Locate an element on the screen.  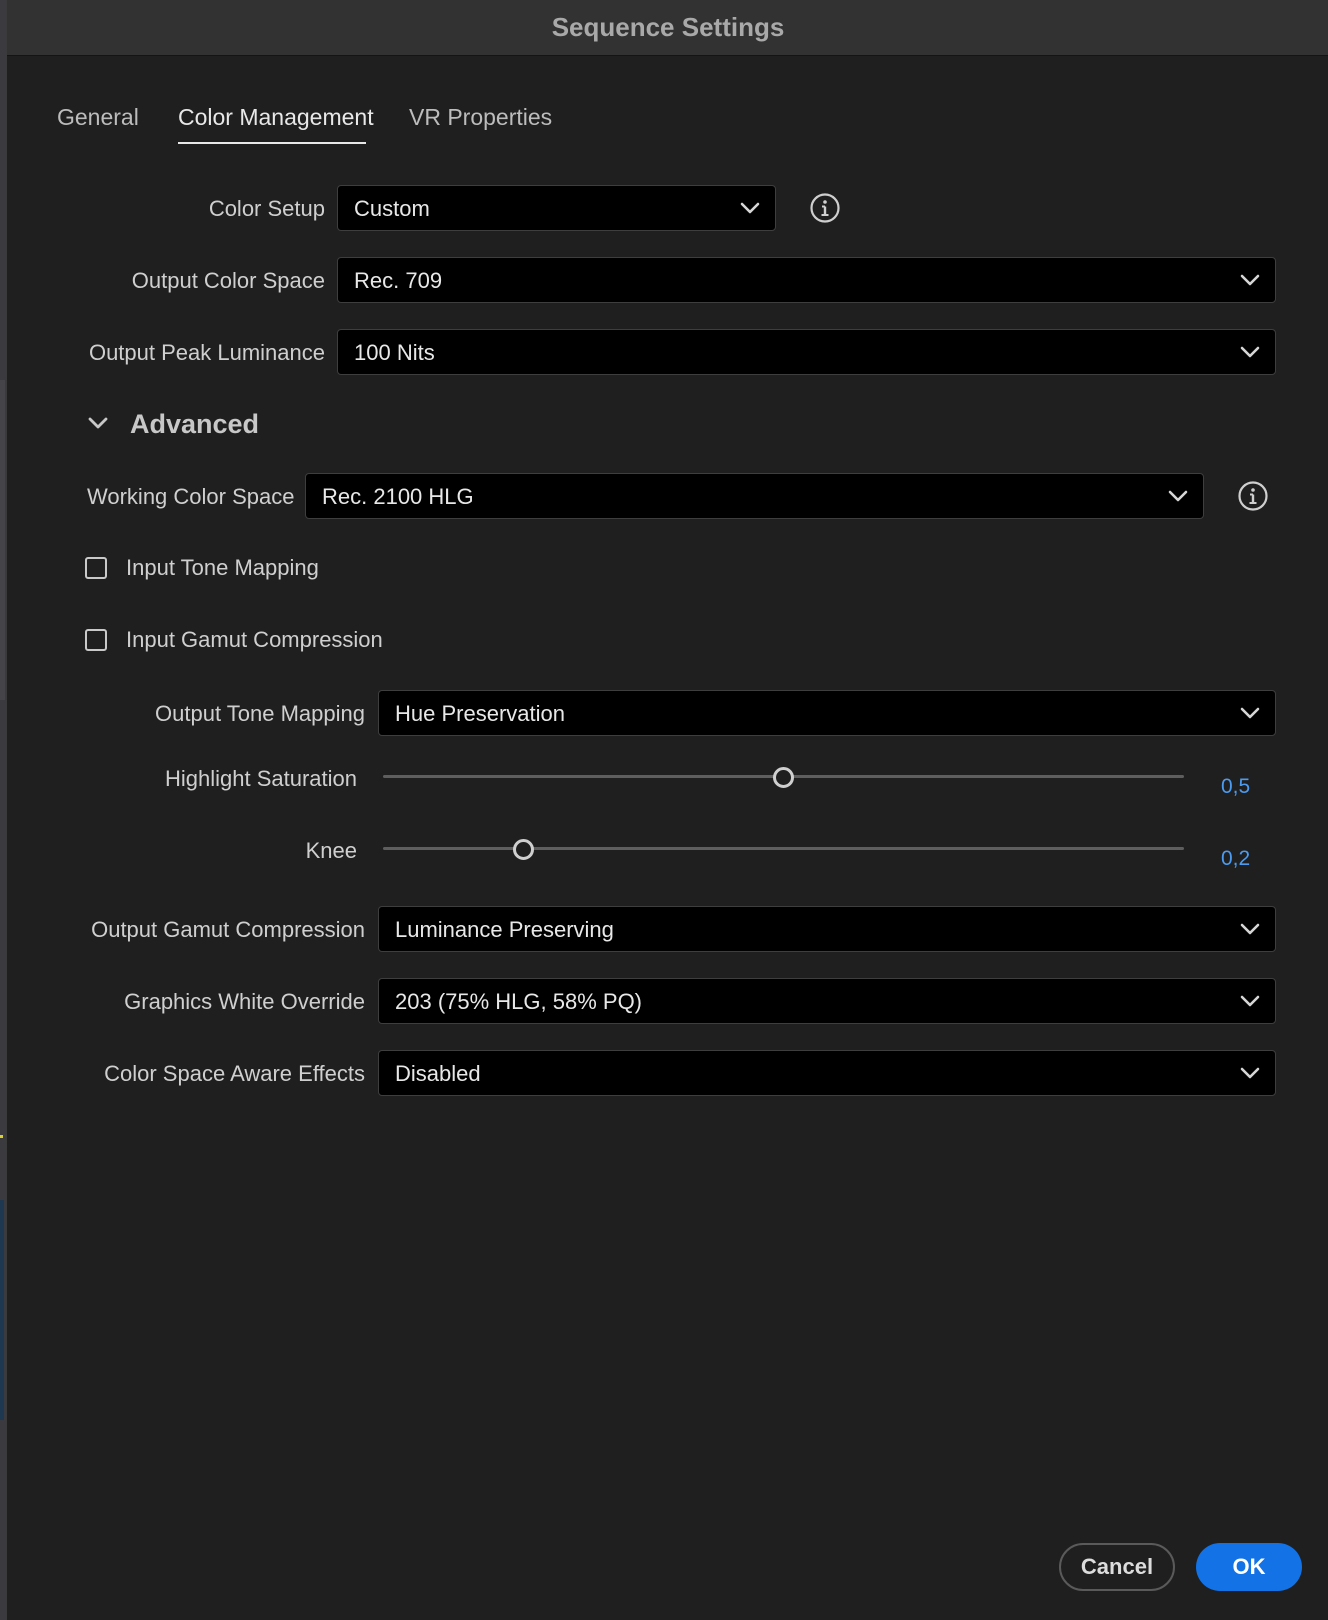
working-color-space-dropdown: Rec. 2100 HLG is located at coordinates (754, 496).